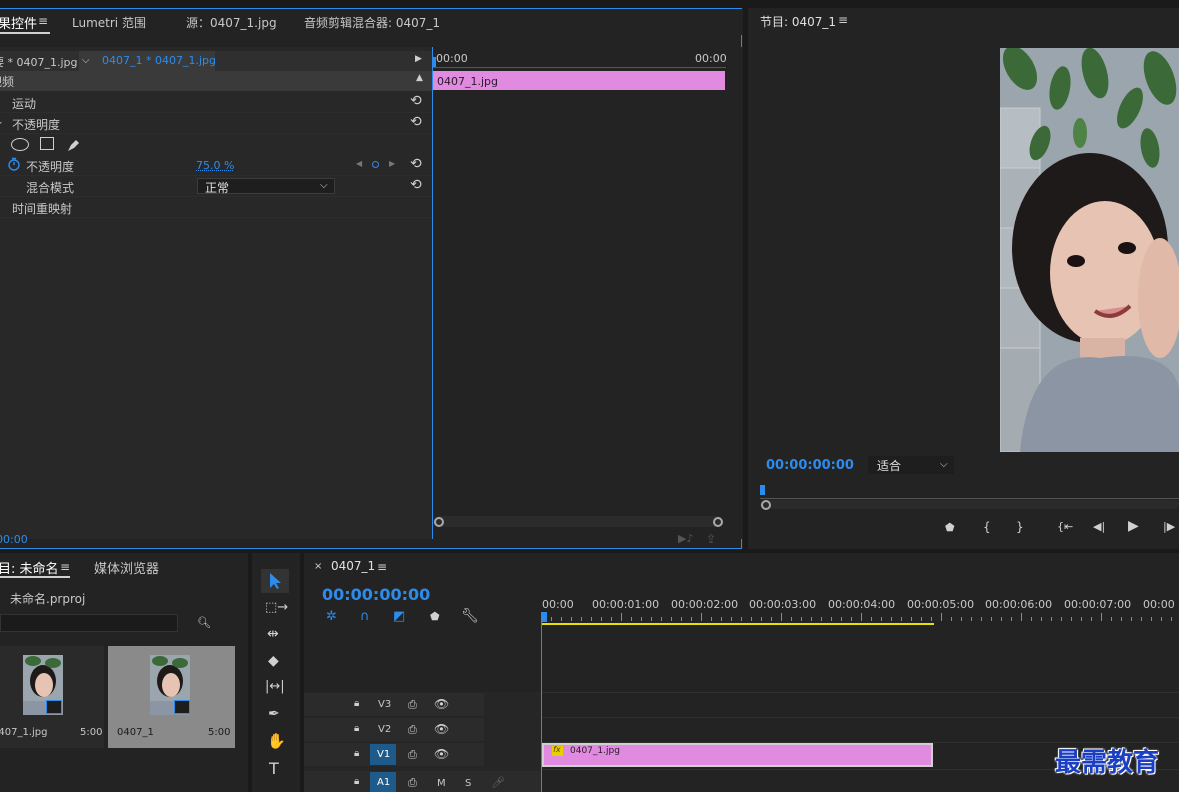  I want to click on razor-tool-icon: ◆, so click(273, 661).